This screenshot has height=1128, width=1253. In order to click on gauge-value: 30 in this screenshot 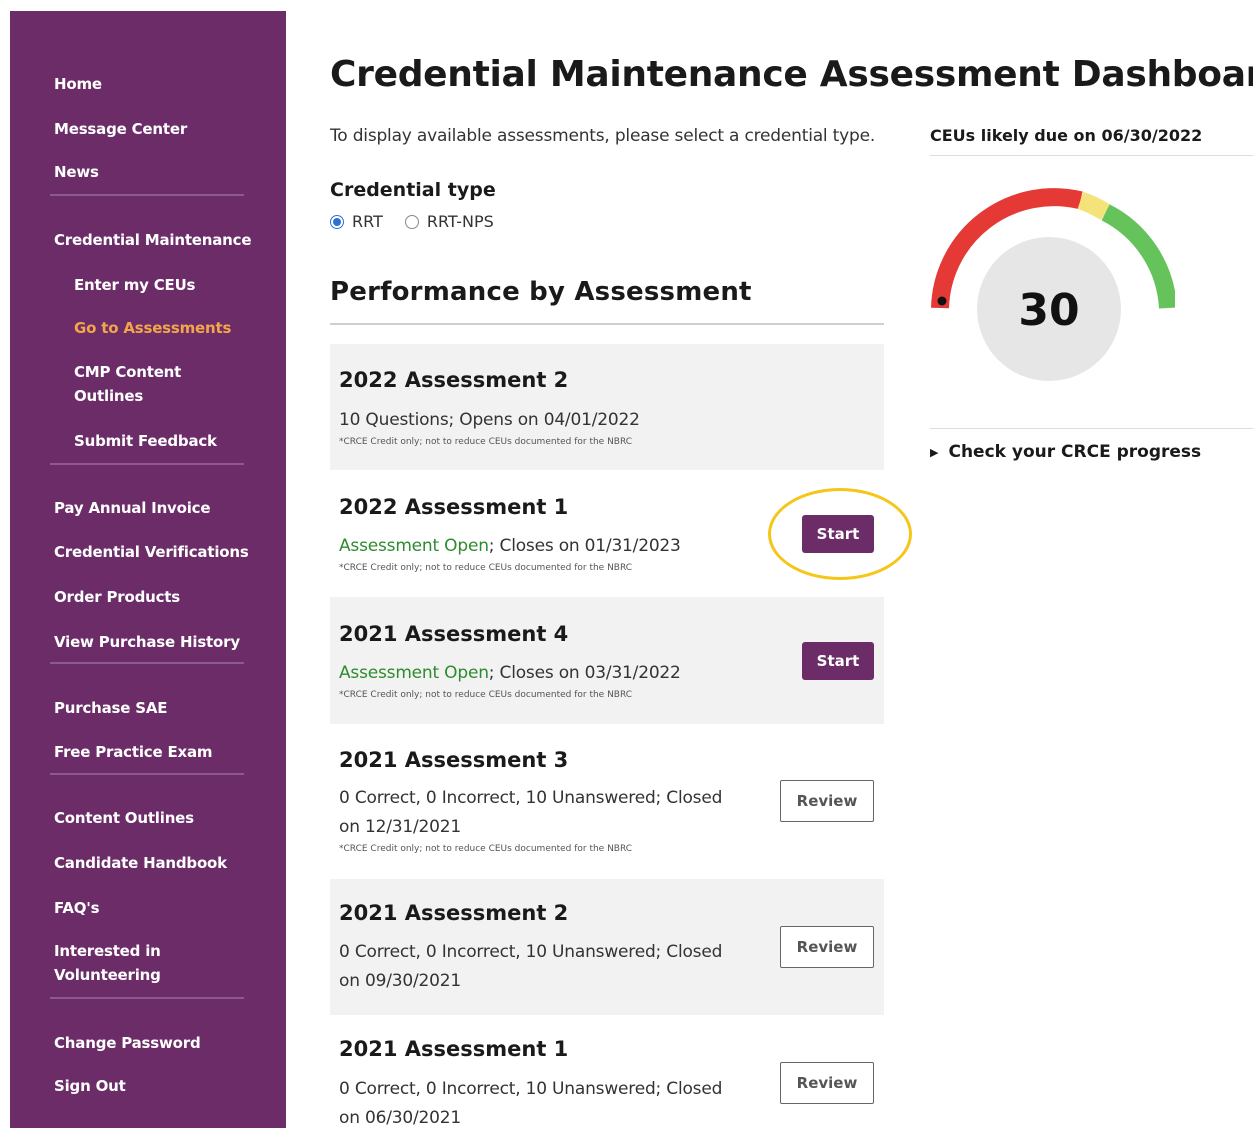, I will do `click(1048, 310)`.